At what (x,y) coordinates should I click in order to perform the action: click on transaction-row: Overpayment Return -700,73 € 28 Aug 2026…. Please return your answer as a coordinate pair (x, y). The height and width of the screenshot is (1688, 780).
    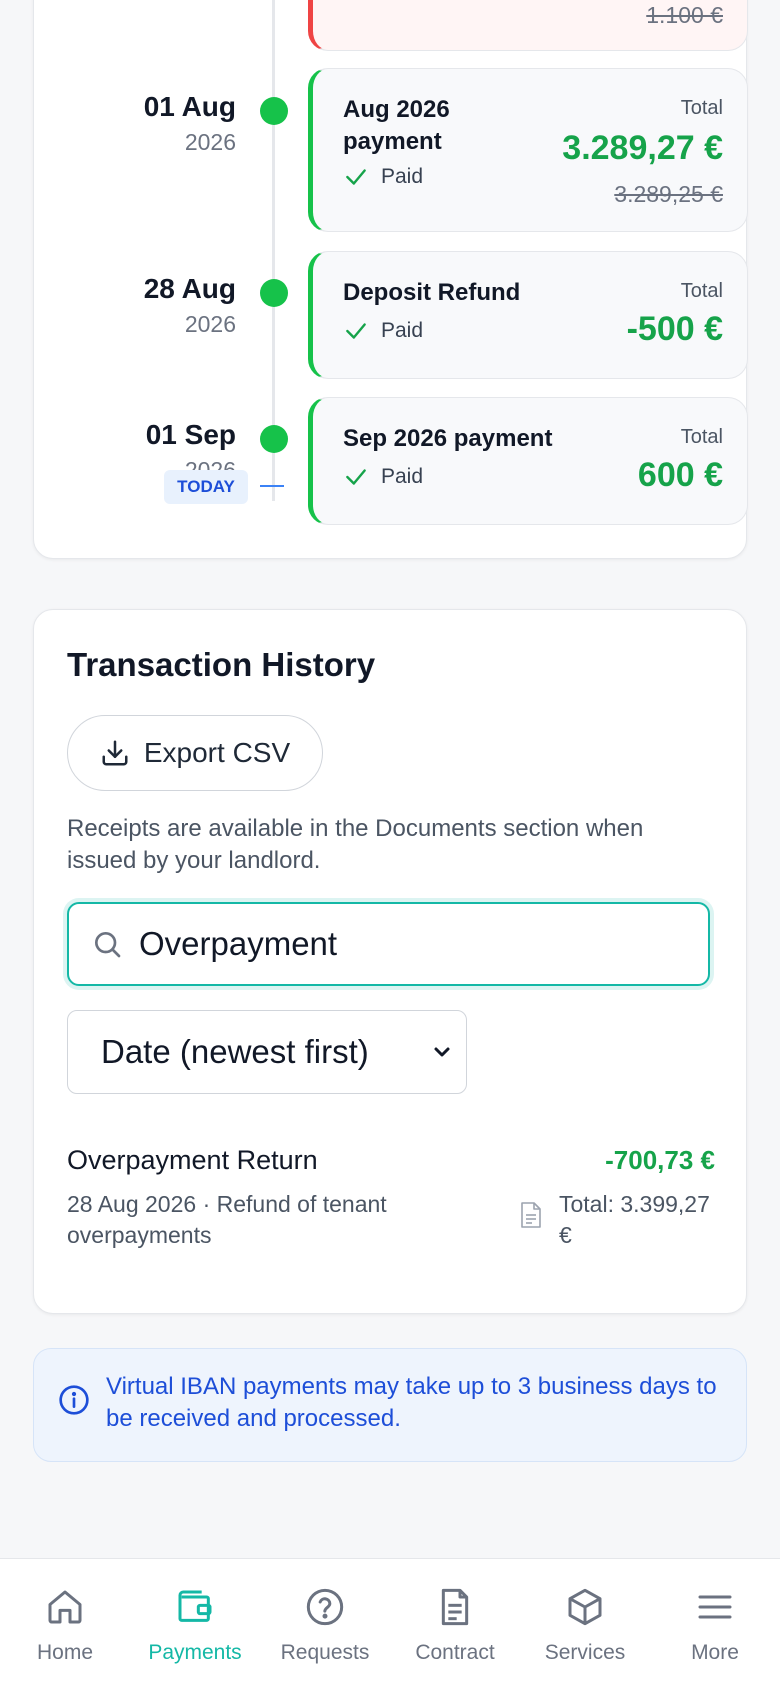
    Looking at the image, I should click on (391, 1205).